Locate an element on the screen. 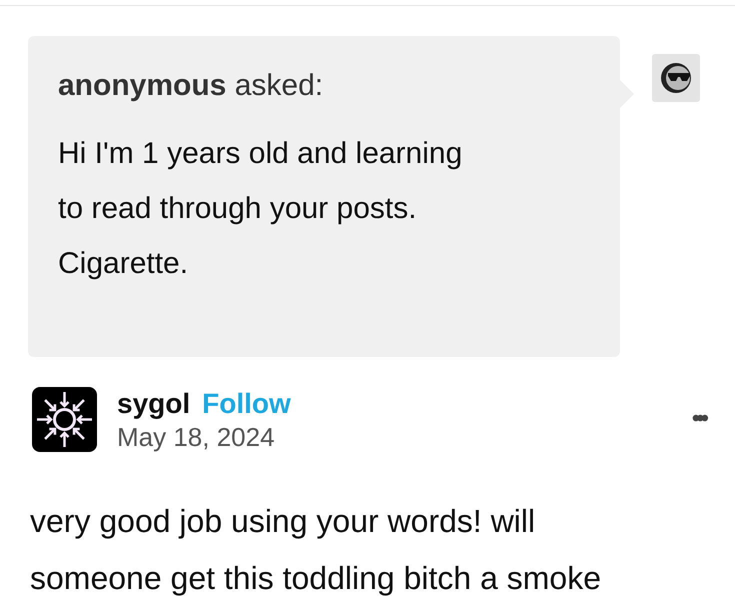  post-text: someone get this toddling bitch a smoke is located at coordinates (316, 578).